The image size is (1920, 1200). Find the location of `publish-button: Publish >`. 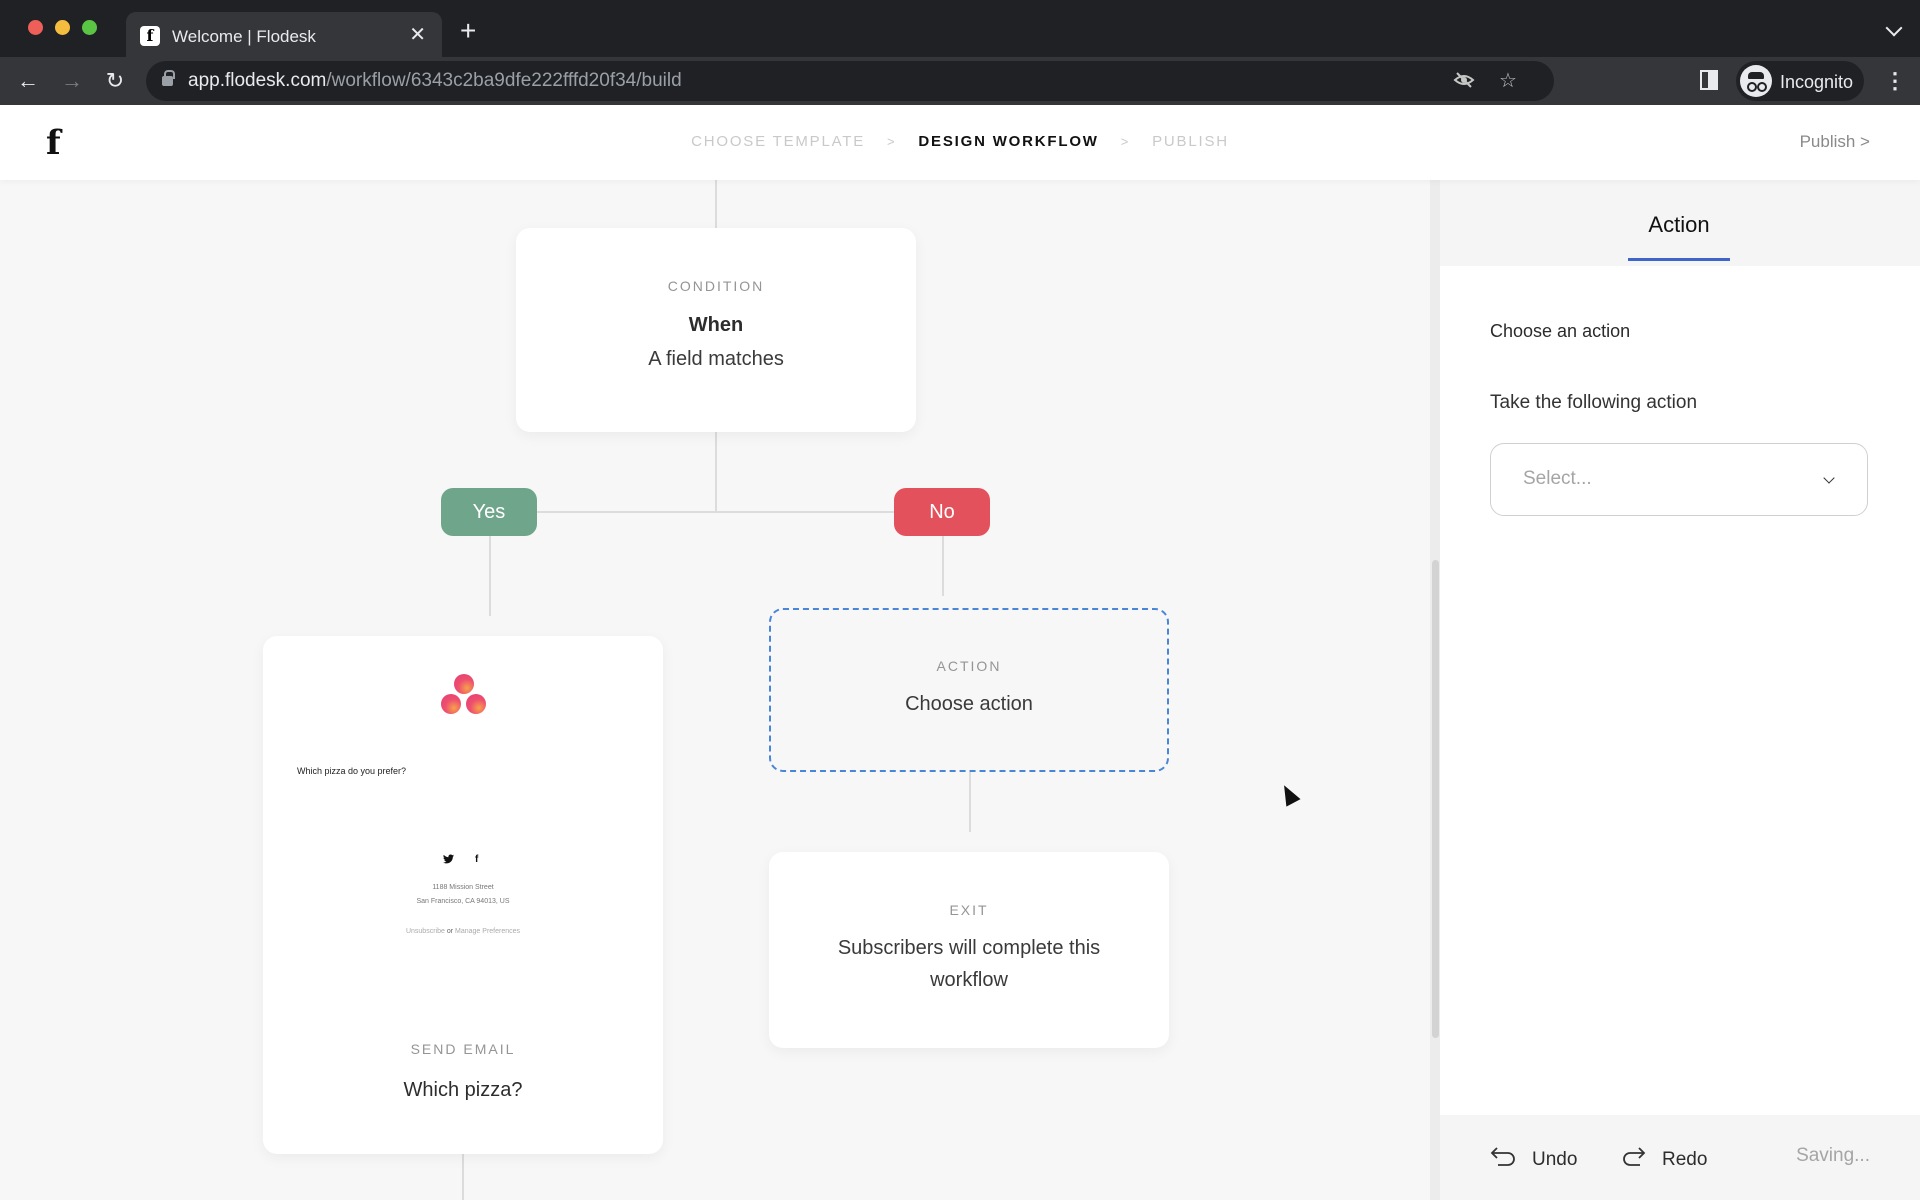

publish-button: Publish > is located at coordinates (1835, 142).